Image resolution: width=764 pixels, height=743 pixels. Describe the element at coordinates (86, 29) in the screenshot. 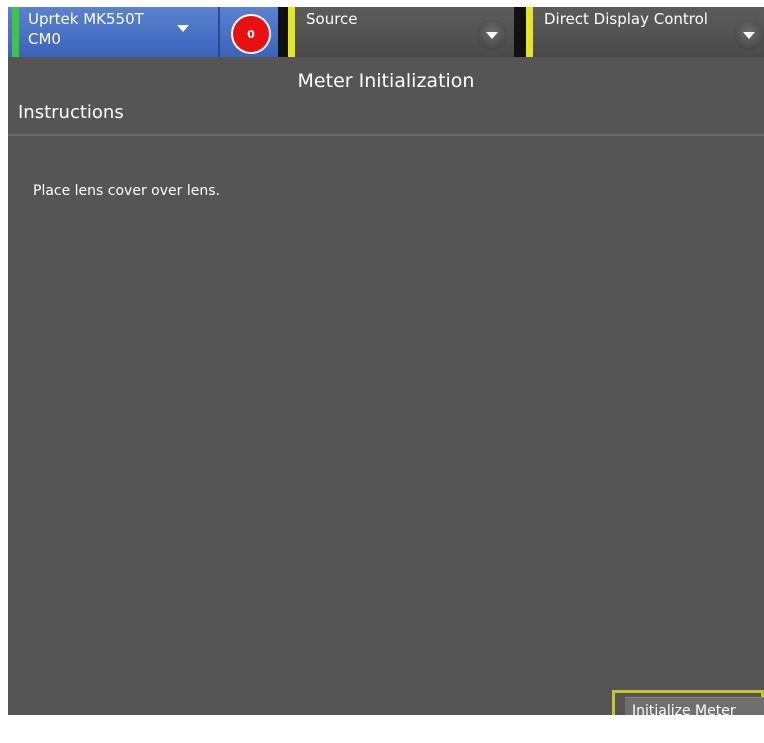

I see `meter-name: Uprtek MK550T CM0` at that location.